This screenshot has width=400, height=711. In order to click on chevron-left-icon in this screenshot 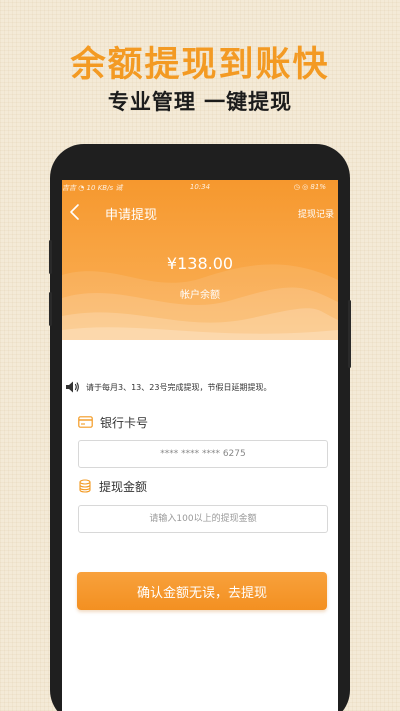, I will do `click(74, 212)`.